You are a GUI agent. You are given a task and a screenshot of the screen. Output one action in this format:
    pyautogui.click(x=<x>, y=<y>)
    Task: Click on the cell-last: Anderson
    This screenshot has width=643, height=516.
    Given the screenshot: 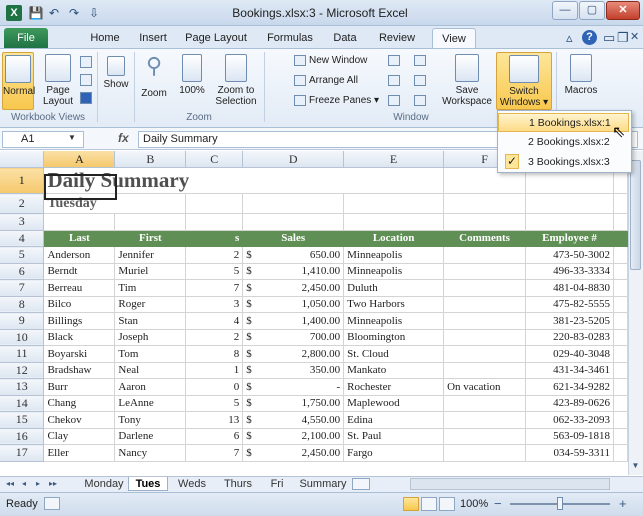 What is the action you would take?
    pyautogui.click(x=79, y=255)
    